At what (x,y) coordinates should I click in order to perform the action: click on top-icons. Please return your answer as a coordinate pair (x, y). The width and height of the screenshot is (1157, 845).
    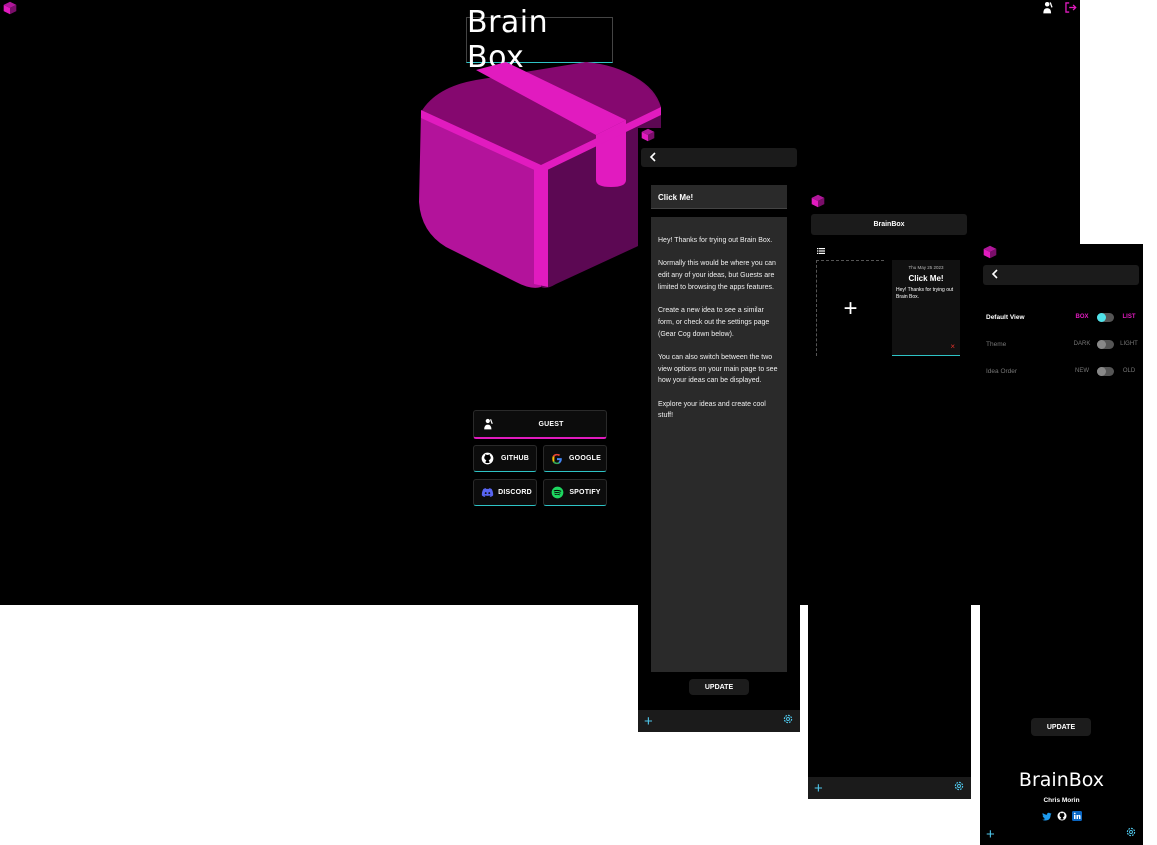
    Looking at the image, I should click on (1059, 7).